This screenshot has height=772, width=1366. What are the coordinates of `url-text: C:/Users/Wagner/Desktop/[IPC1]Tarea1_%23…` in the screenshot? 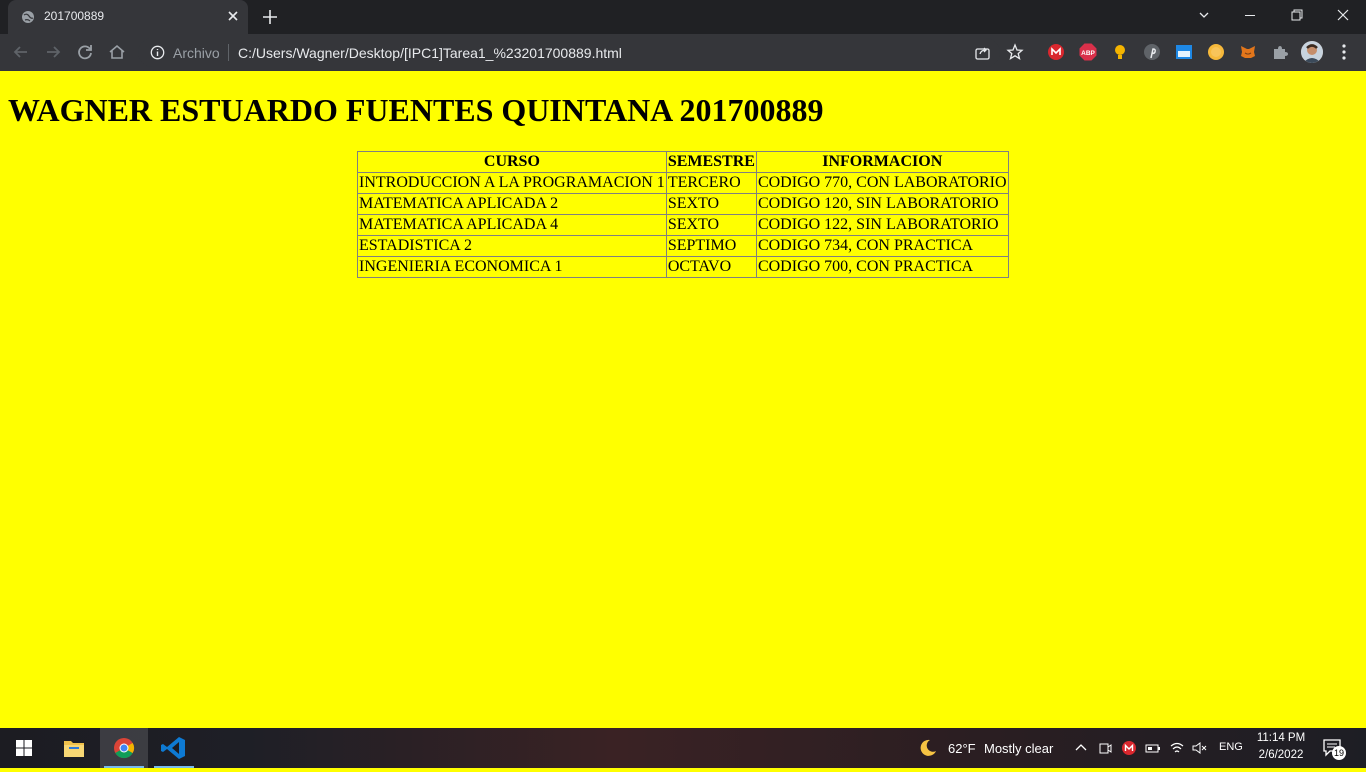 It's located at (430, 53).